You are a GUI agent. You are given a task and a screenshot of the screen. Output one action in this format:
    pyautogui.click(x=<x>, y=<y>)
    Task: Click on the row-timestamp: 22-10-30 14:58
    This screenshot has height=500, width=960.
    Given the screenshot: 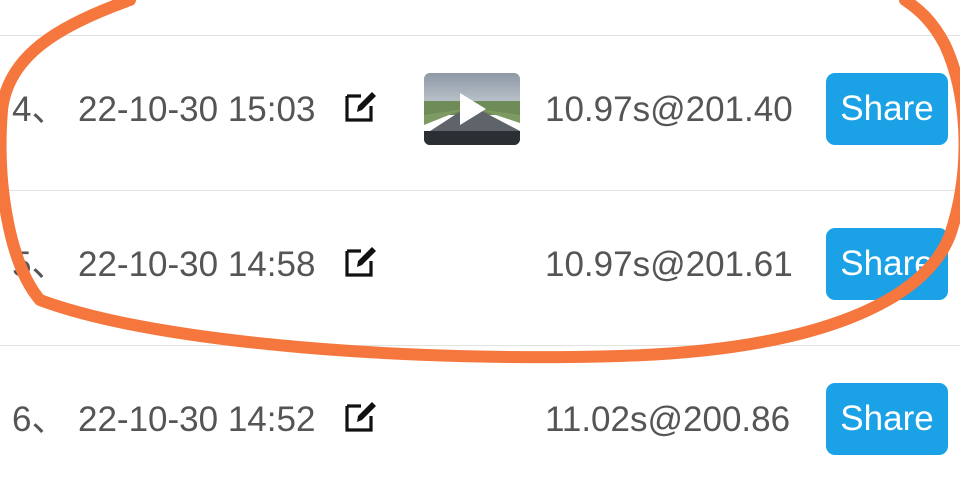 What is the action you would take?
    pyautogui.click(x=197, y=264)
    